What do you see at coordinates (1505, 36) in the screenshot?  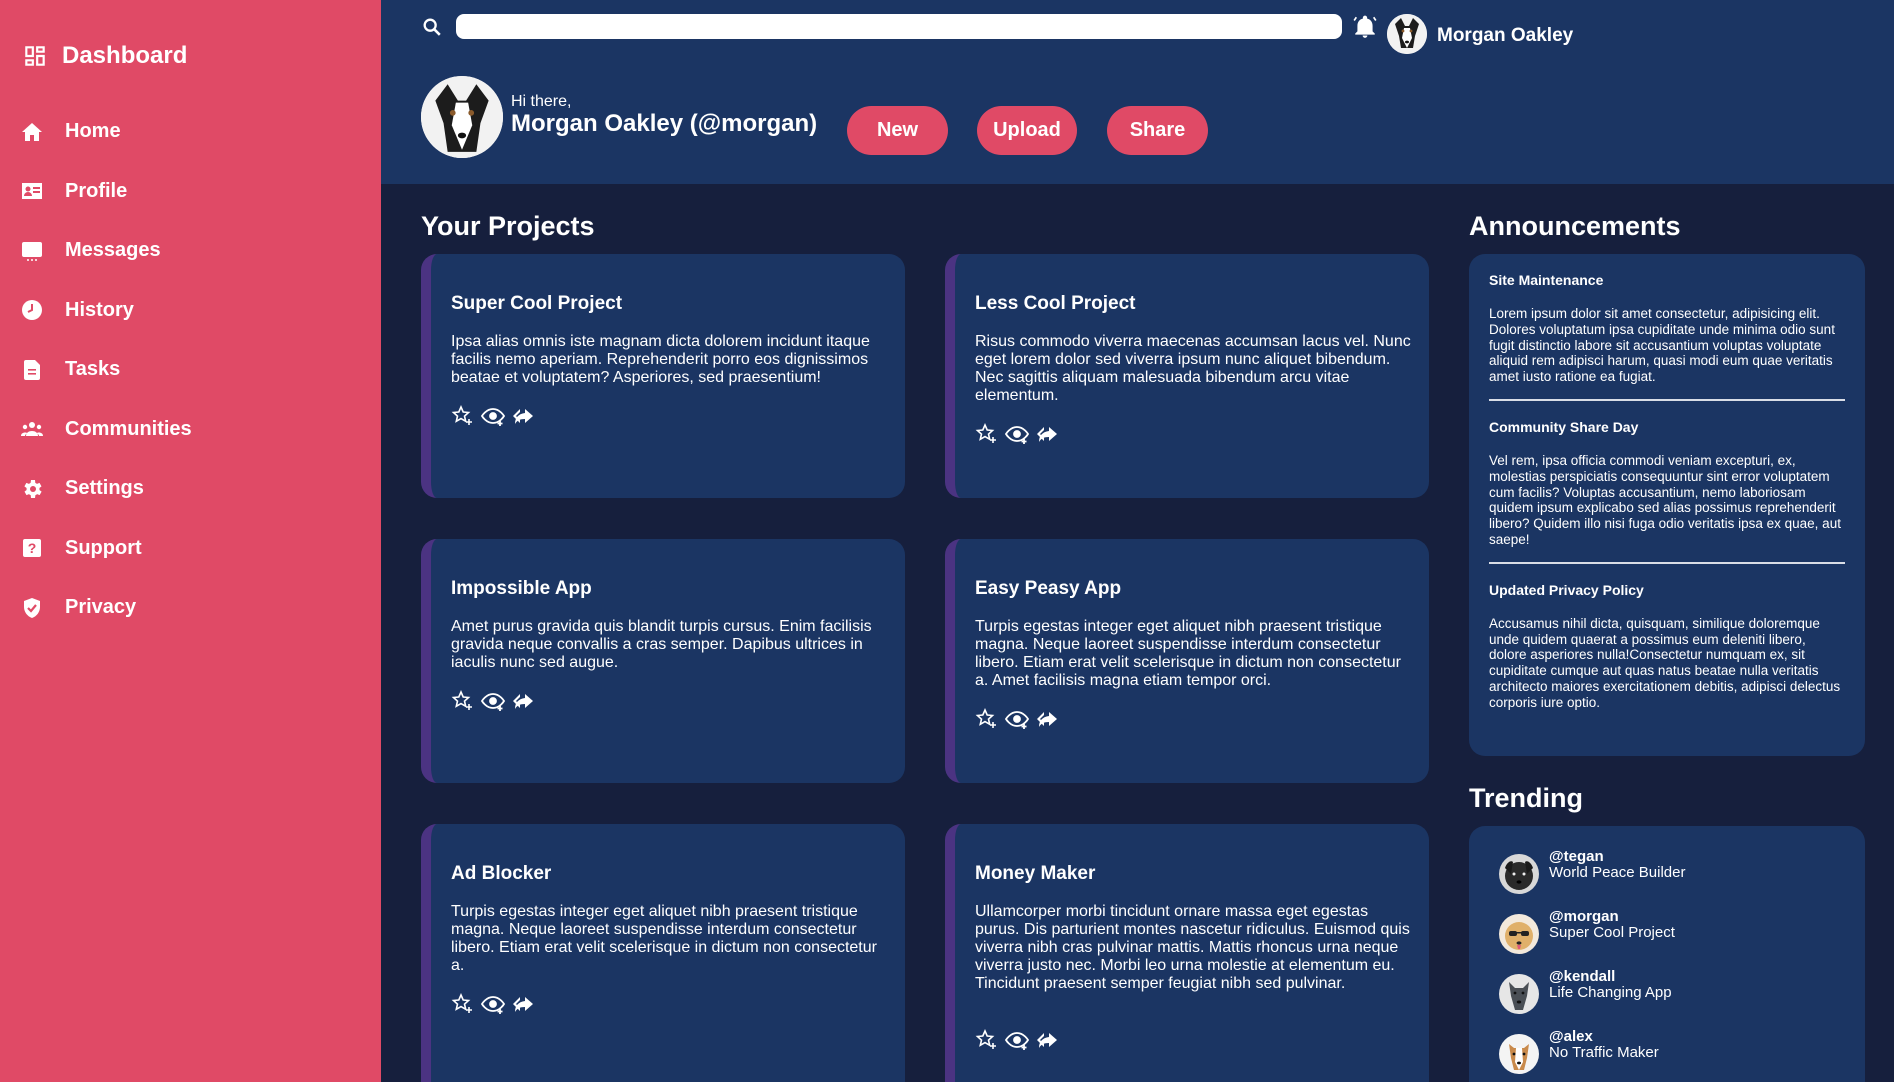 I see `top-user-name: Morgan Oakley` at bounding box center [1505, 36].